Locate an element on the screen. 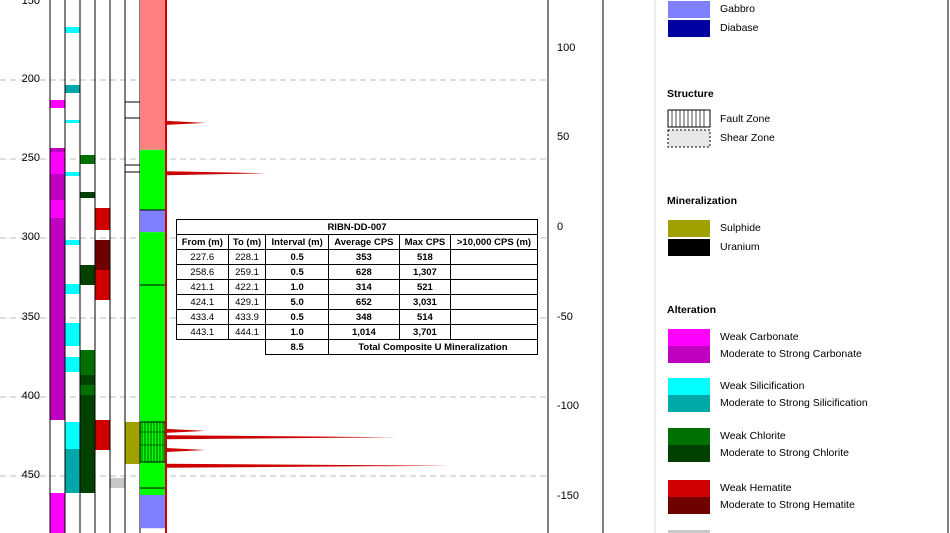 The width and height of the screenshot is (950, 533). elevation-tick-label: 50 is located at coordinates (563, 137).